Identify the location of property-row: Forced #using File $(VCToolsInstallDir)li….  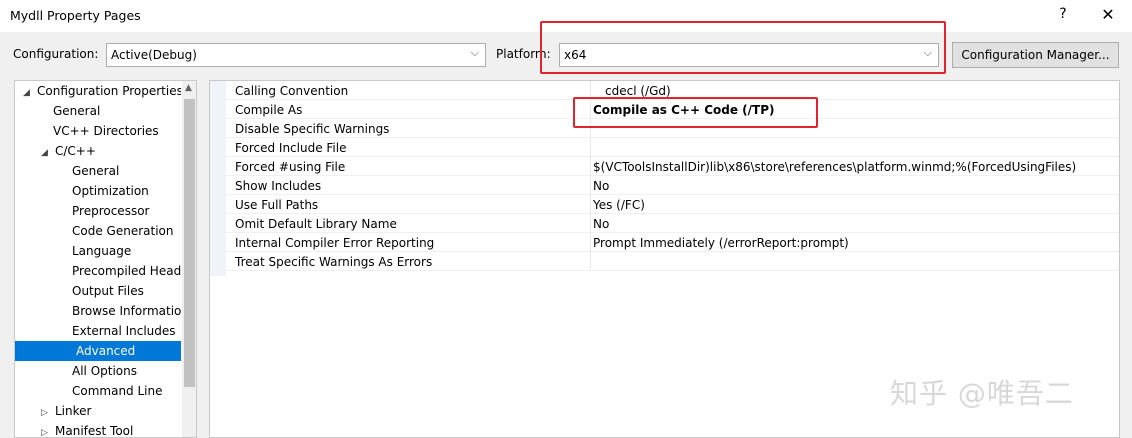
(672, 166).